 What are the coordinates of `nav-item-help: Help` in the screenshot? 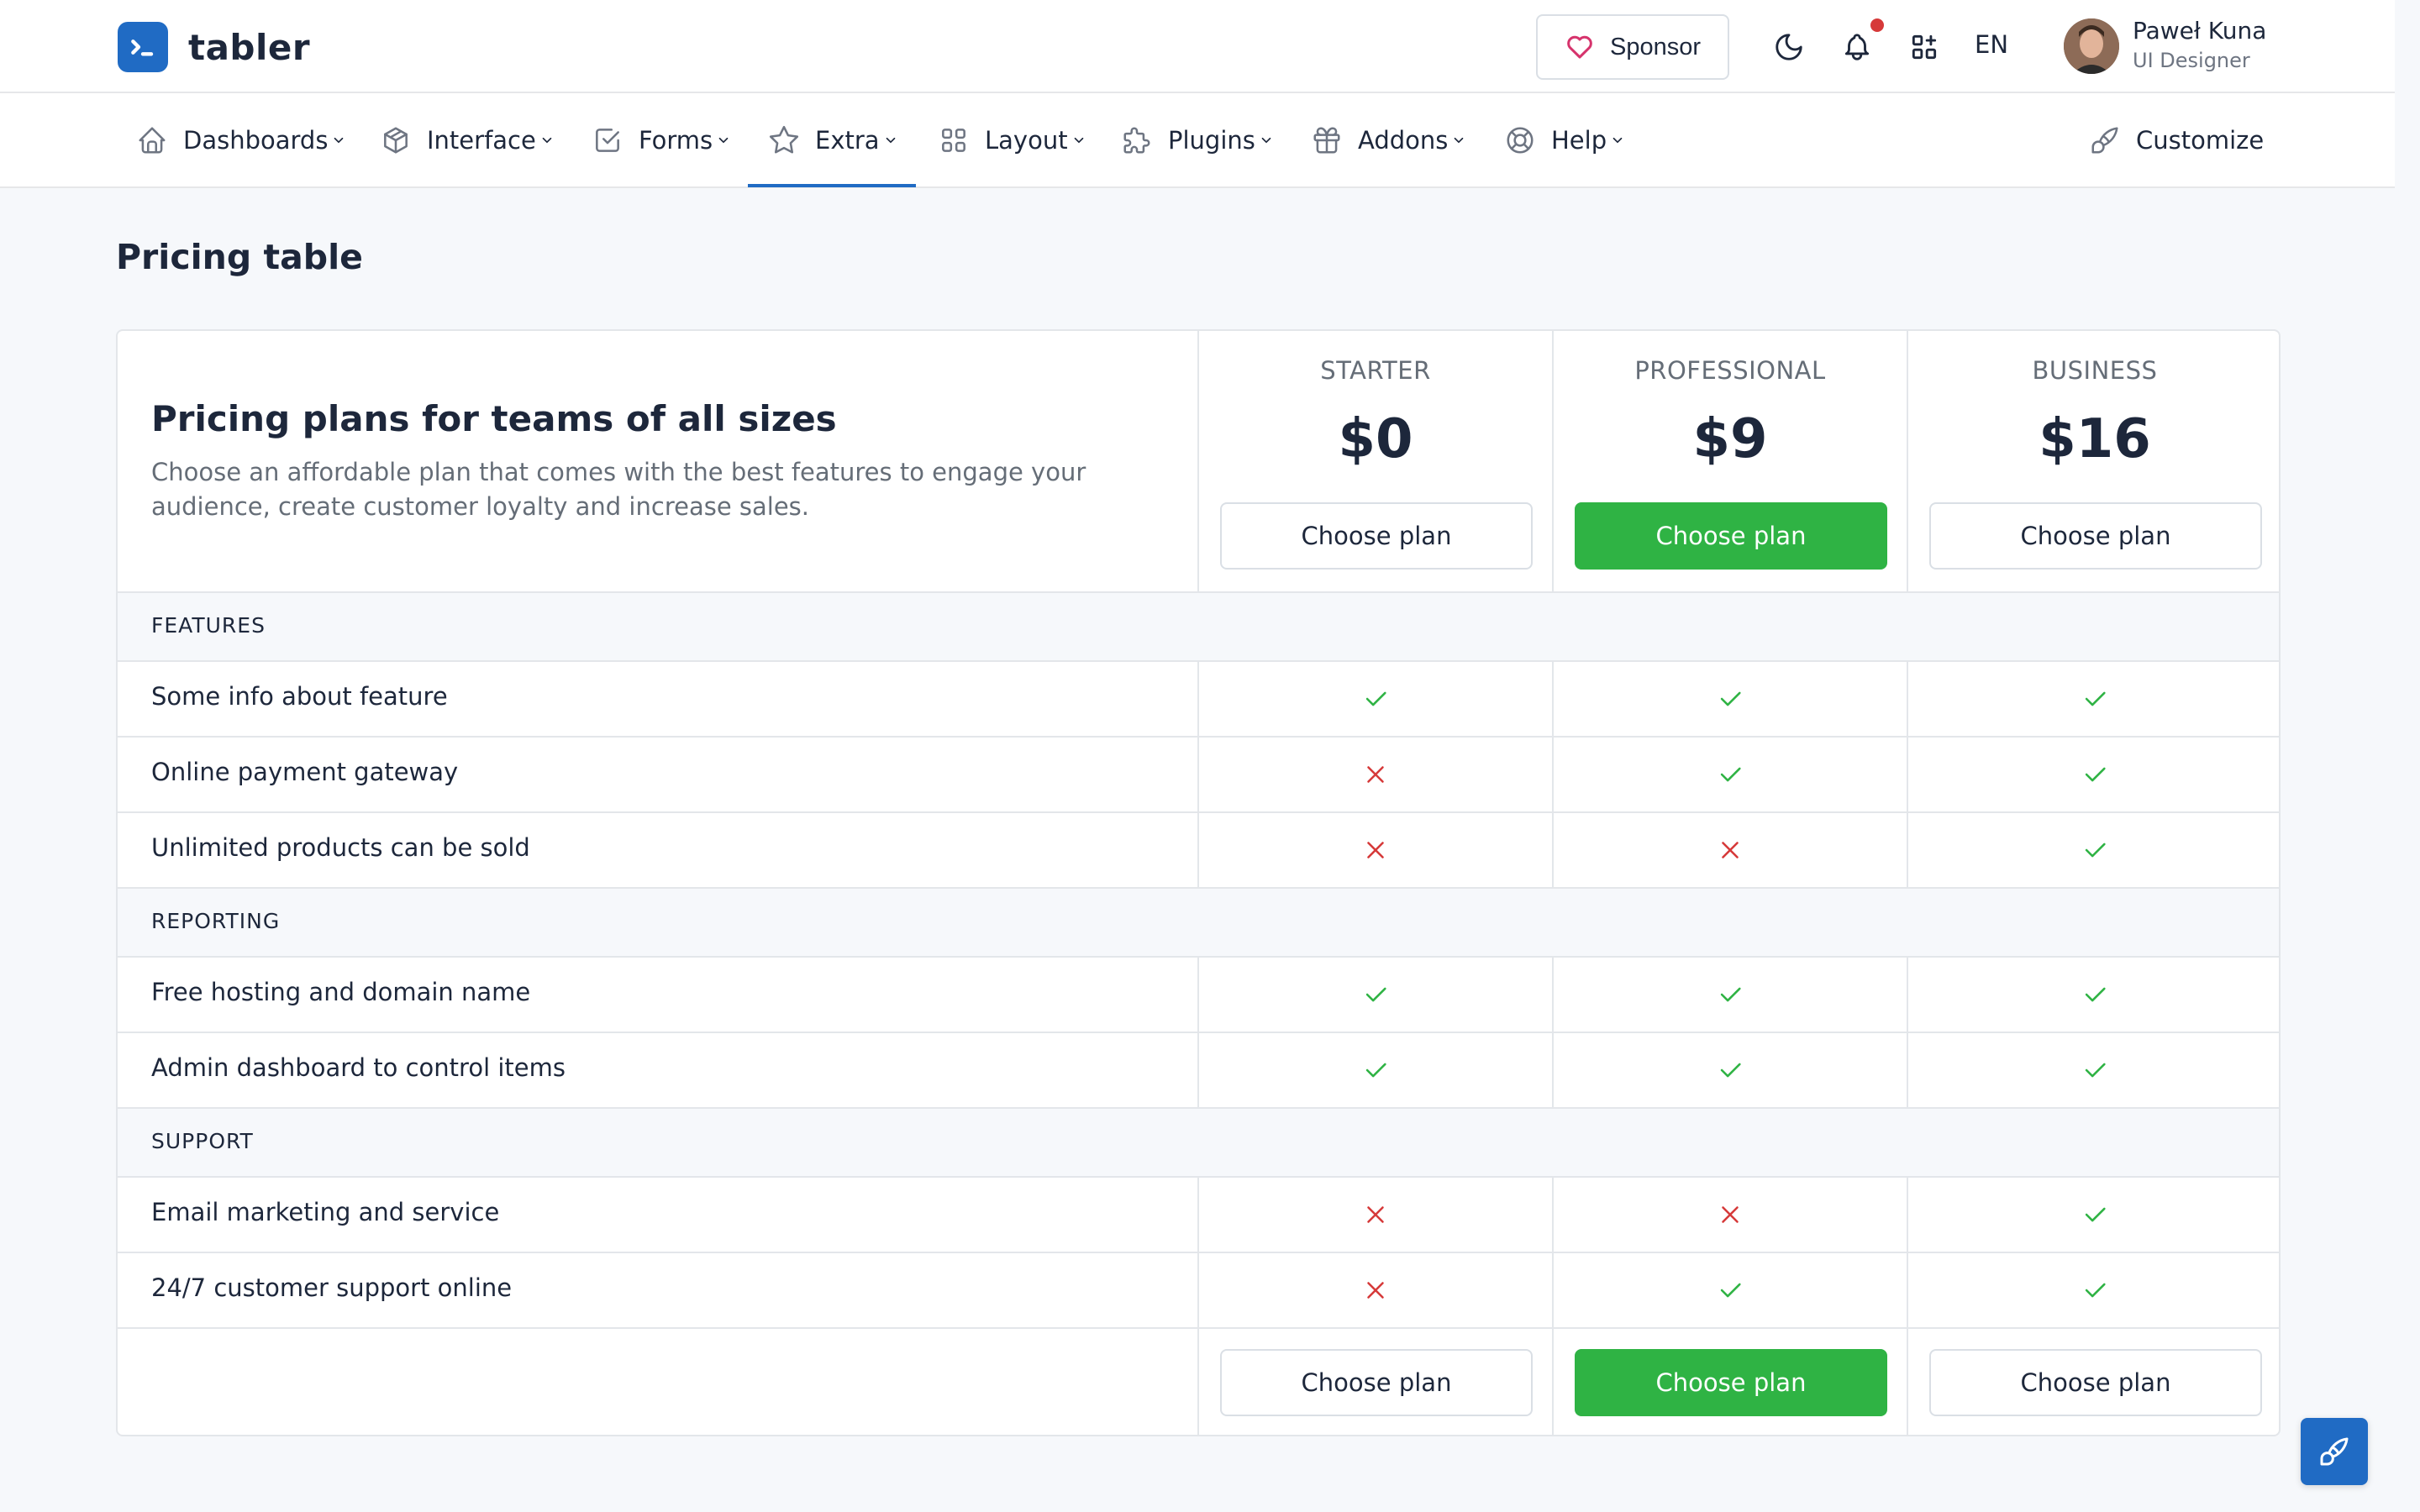 It's located at (1564, 139).